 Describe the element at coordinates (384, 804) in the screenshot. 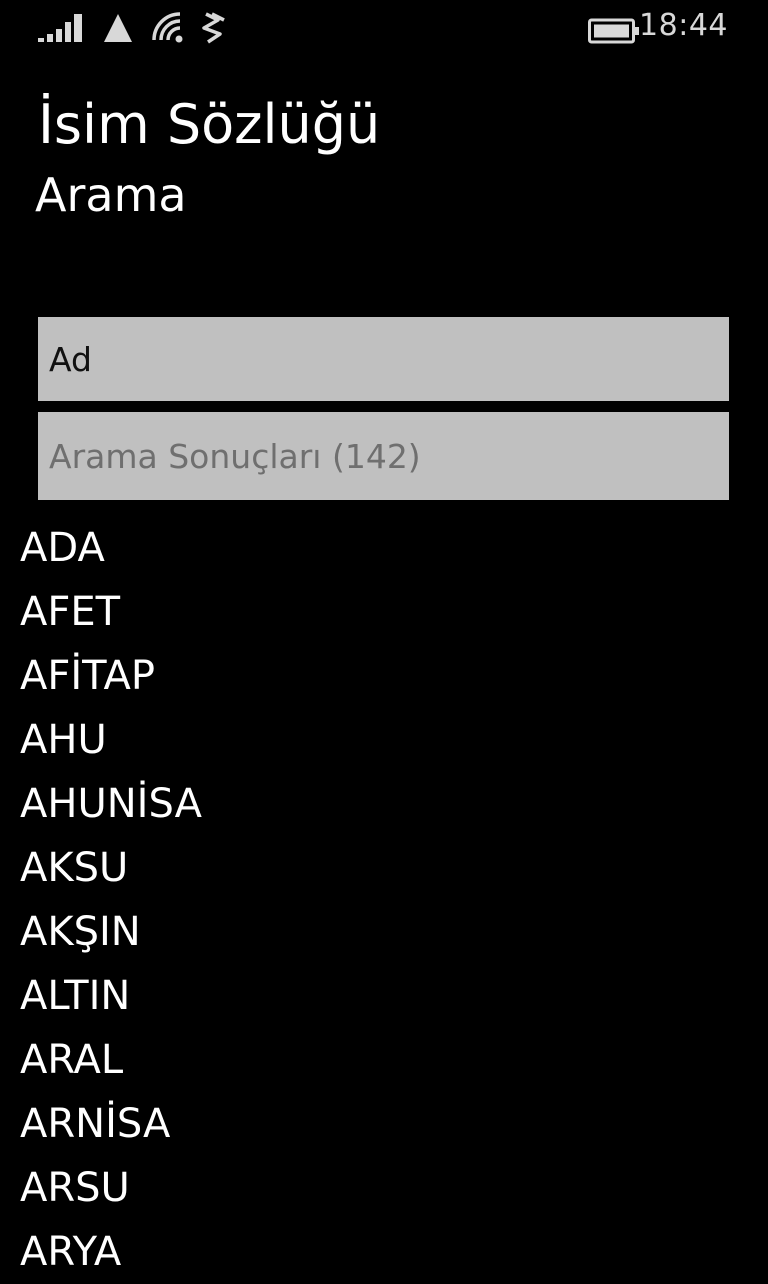

I see `list-item: AHUNİSA` at that location.